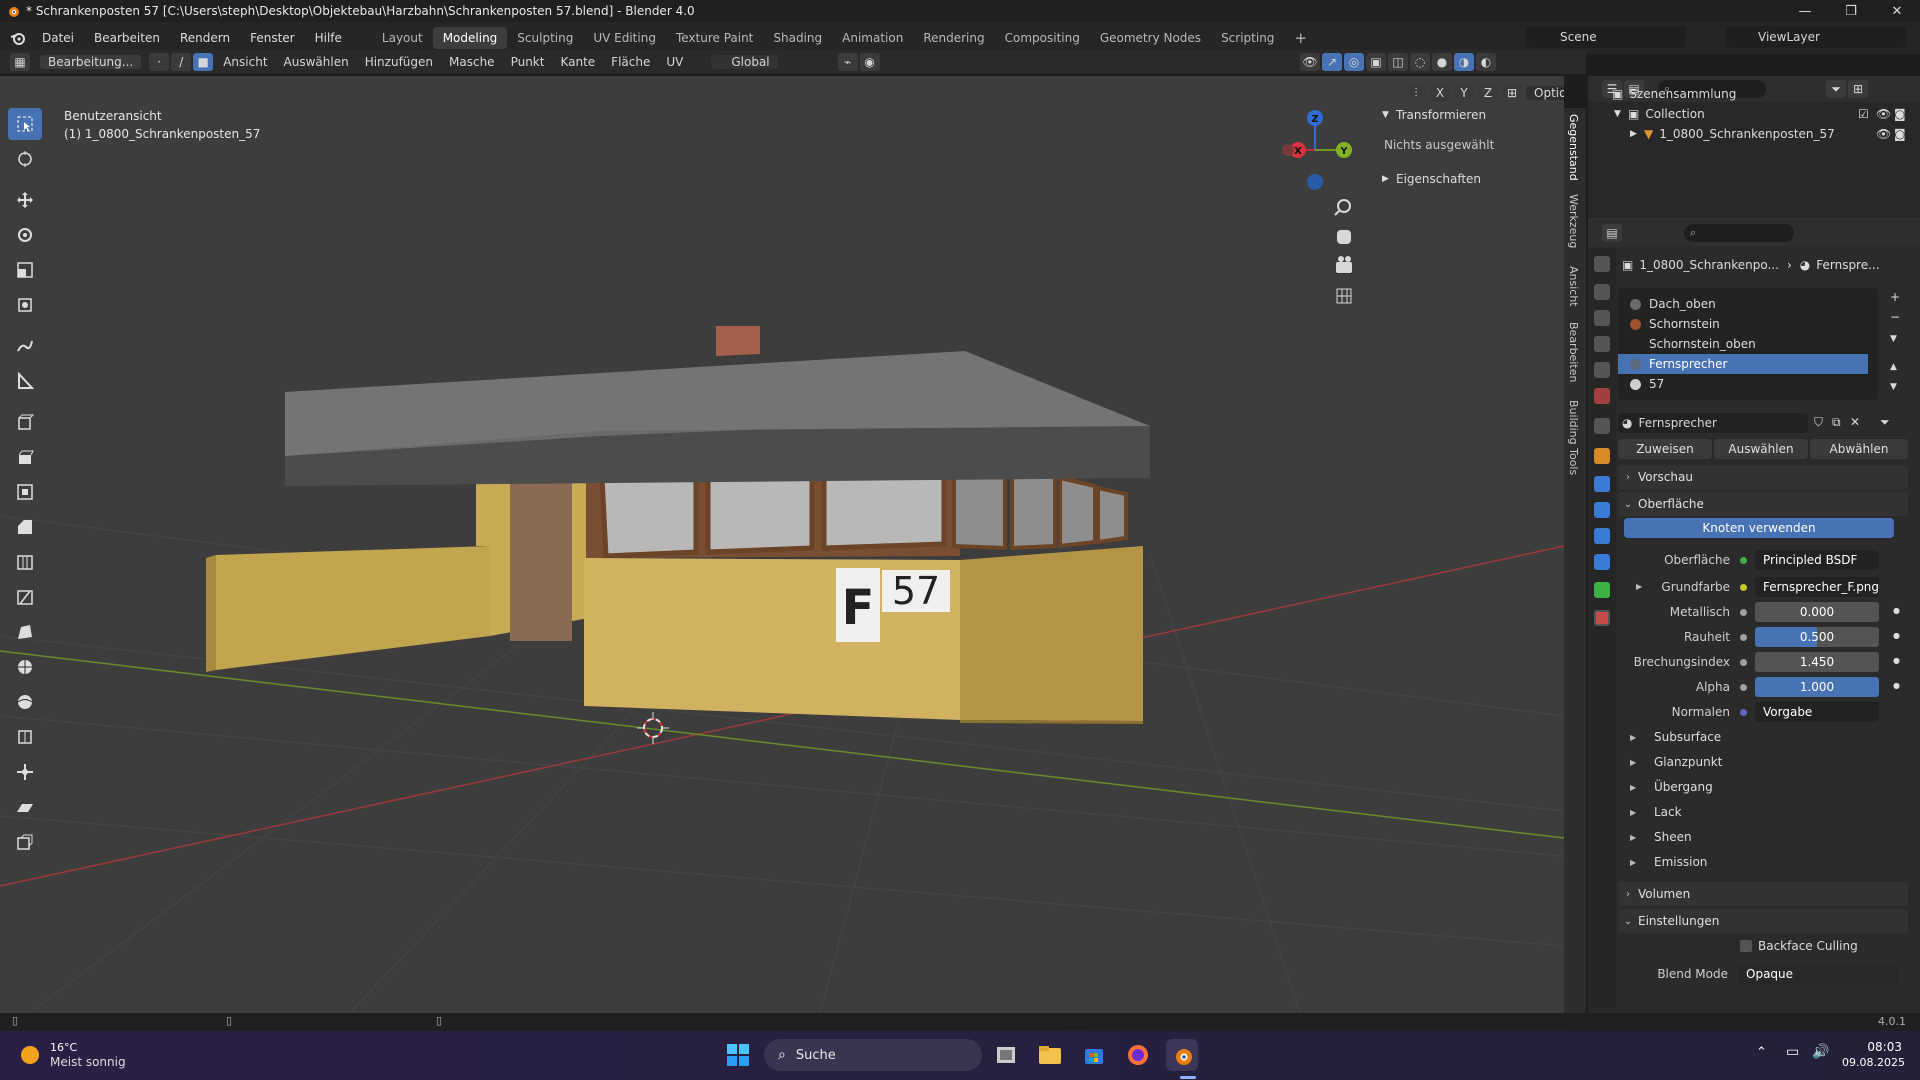  Describe the element at coordinates (1376, 62) in the screenshot. I see `mesh-overlay-icon: ▣` at that location.